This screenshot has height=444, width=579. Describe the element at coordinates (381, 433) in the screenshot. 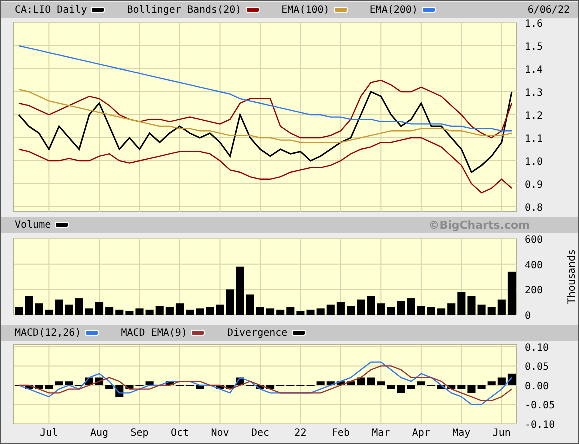

I see `month-label: Mar` at that location.